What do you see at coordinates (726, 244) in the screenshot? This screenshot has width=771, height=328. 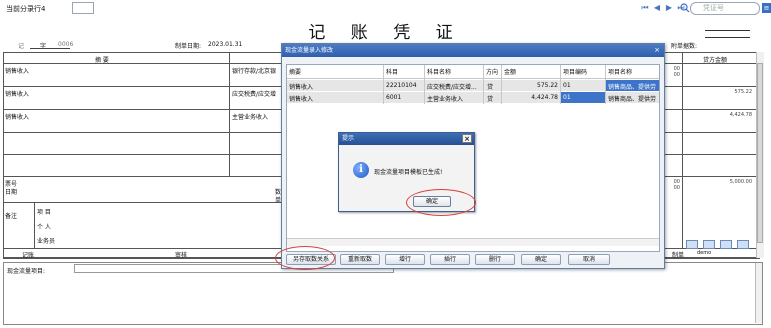 I see `print-icon` at bounding box center [726, 244].